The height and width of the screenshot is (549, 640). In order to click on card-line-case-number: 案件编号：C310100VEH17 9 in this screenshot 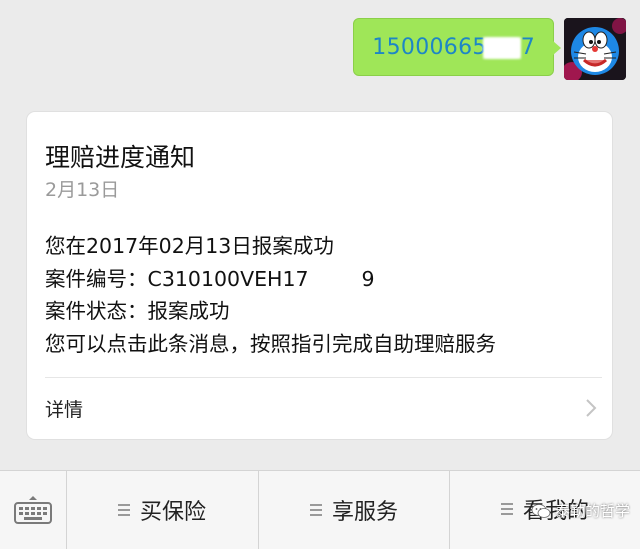, I will do `click(270, 279)`.